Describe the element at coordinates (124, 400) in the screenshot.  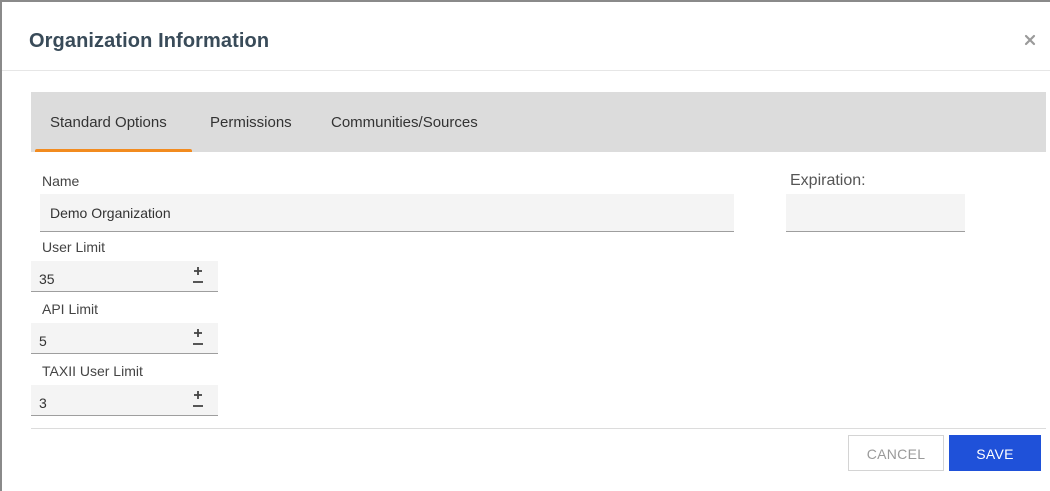
I see `taxii-user-limit-stepper: 3` at that location.